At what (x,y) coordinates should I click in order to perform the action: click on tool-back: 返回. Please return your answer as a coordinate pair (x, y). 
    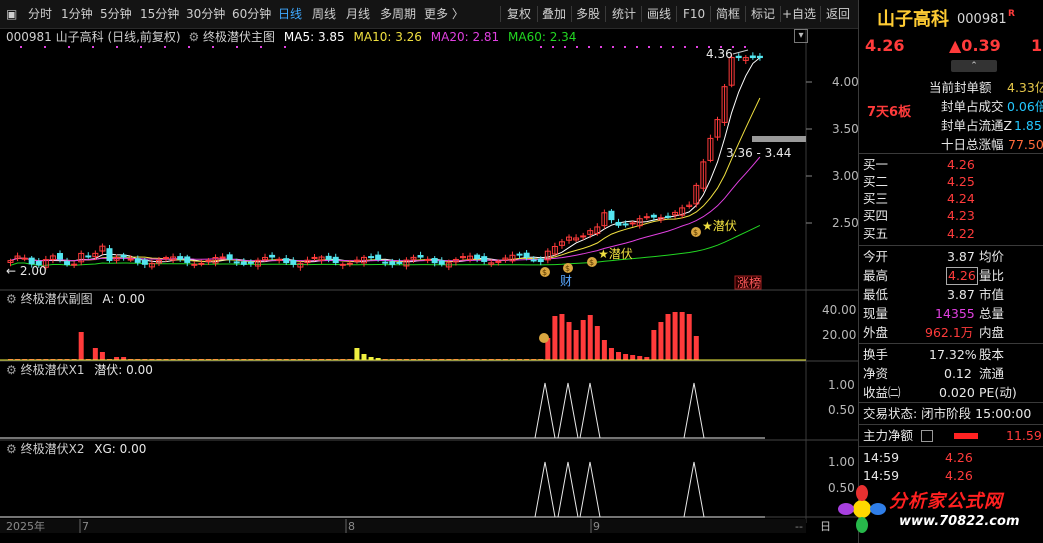
    Looking at the image, I should click on (838, 14).